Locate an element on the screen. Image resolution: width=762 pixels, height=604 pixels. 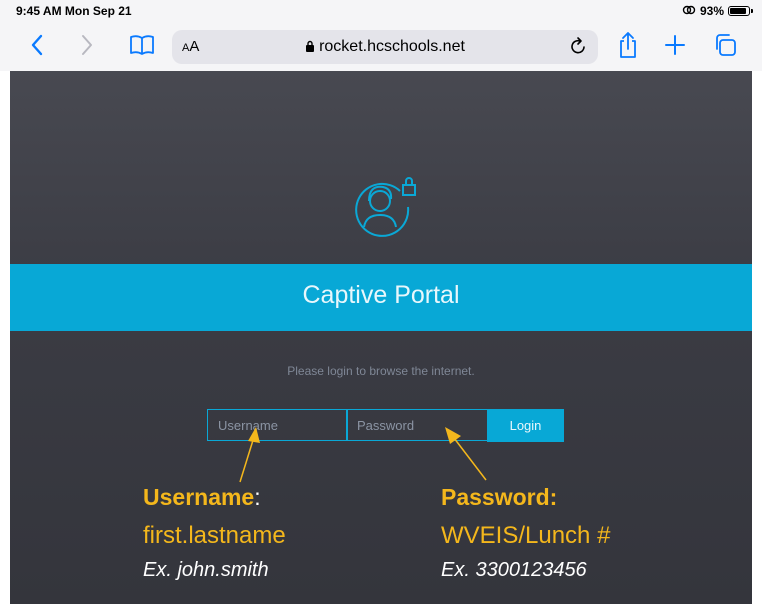
reload-button is located at coordinates (579, 48).